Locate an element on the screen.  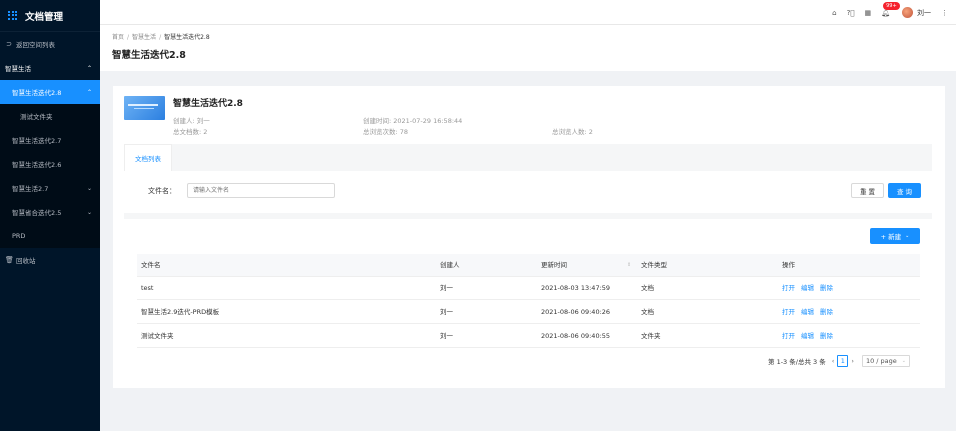
column-header-actions: 操作 is located at coordinates (788, 265).